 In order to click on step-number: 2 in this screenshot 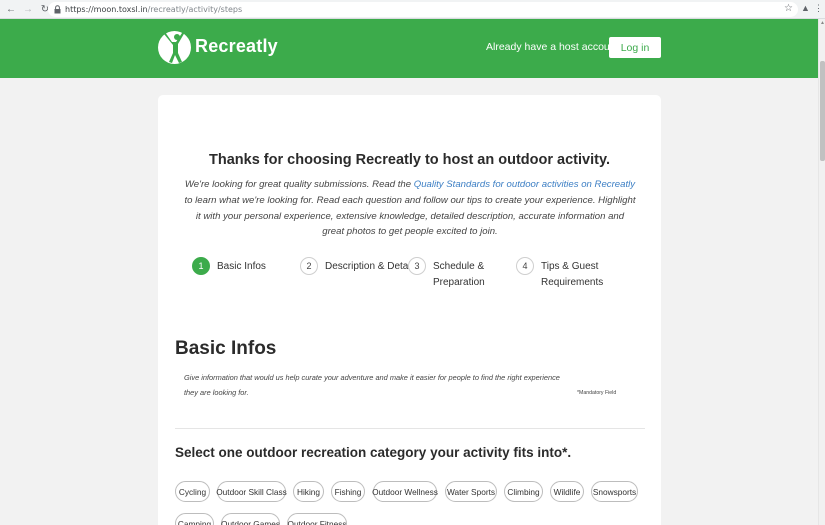, I will do `click(309, 266)`.